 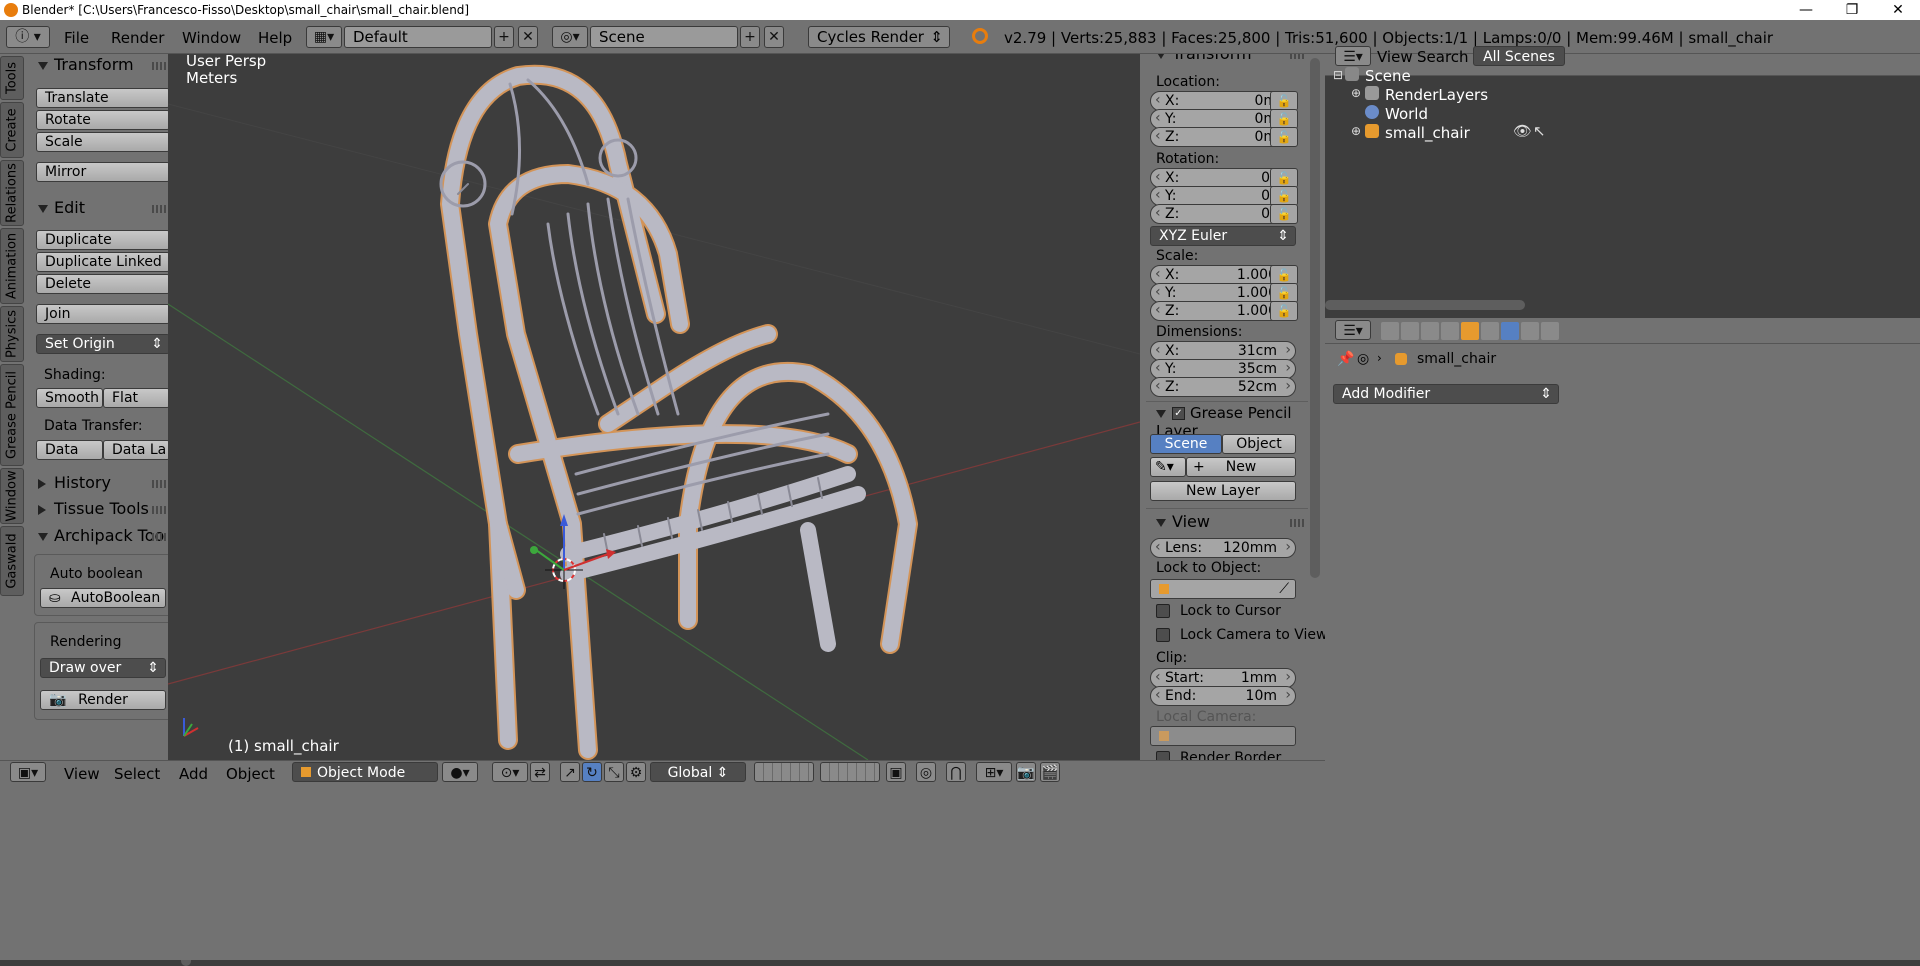 What do you see at coordinates (1163, 611) in the screenshot?
I see `lock-to-cursor-checkbox` at bounding box center [1163, 611].